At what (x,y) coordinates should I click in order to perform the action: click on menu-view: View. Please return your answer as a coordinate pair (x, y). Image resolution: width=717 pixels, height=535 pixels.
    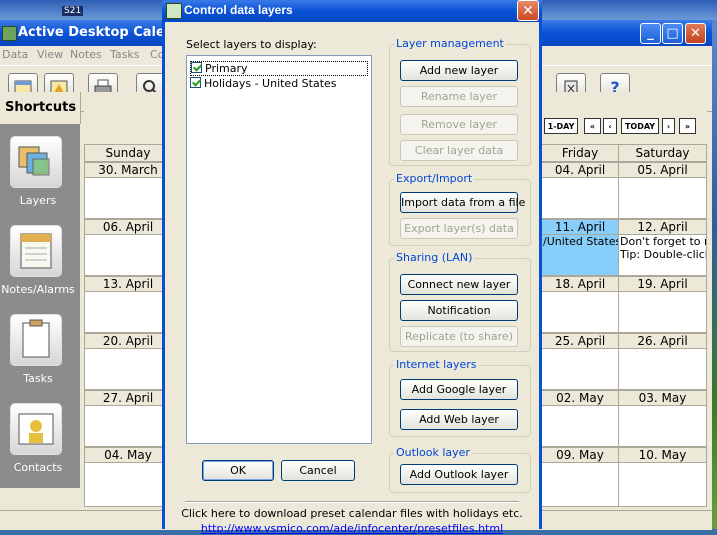
    Looking at the image, I should click on (50, 54).